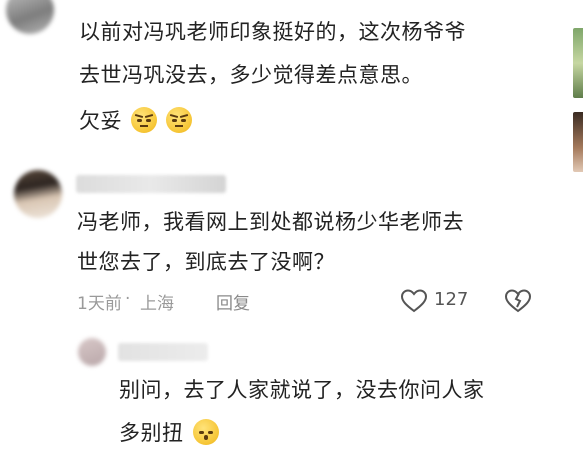 The width and height of the screenshot is (583, 463). Describe the element at coordinates (272, 32) in the screenshot. I see `comment-text-line: 以前对冯巩老师印象挺好的，这次杨爷爷` at that location.